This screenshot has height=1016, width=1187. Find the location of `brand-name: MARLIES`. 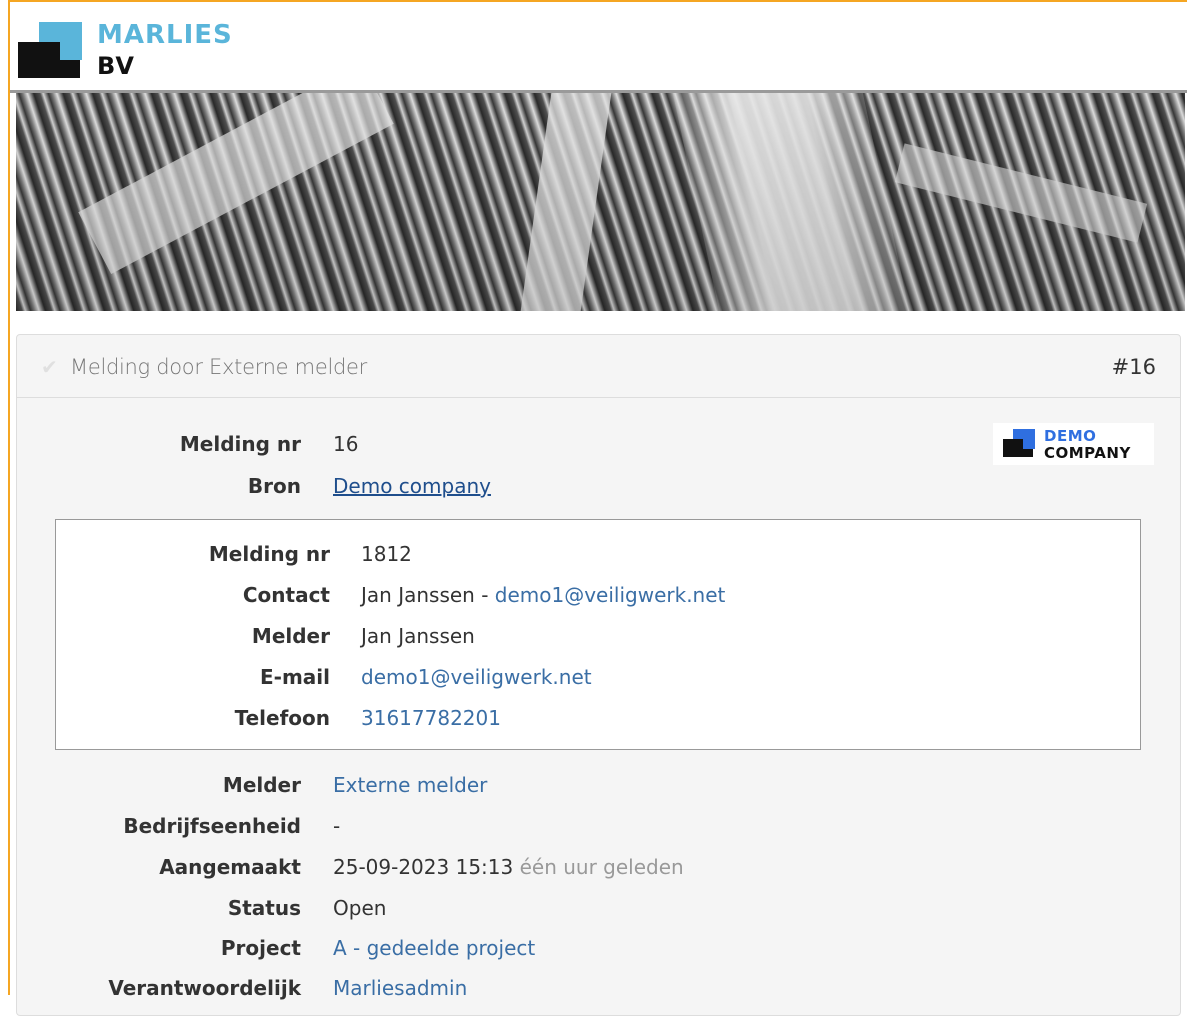

brand-name: MARLIES is located at coordinates (165, 35).